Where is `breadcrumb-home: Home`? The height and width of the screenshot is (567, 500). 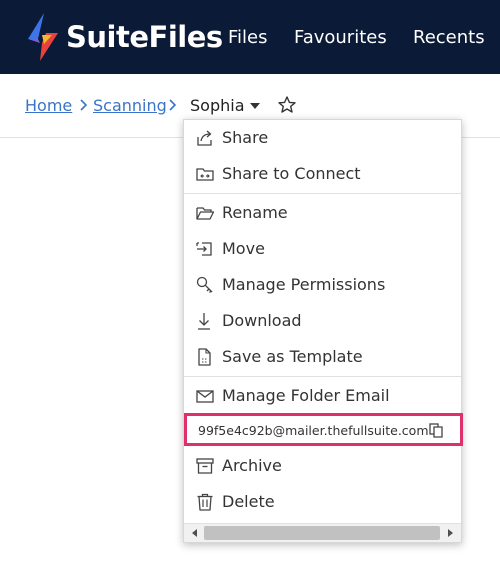 breadcrumb-home: Home is located at coordinates (48, 105).